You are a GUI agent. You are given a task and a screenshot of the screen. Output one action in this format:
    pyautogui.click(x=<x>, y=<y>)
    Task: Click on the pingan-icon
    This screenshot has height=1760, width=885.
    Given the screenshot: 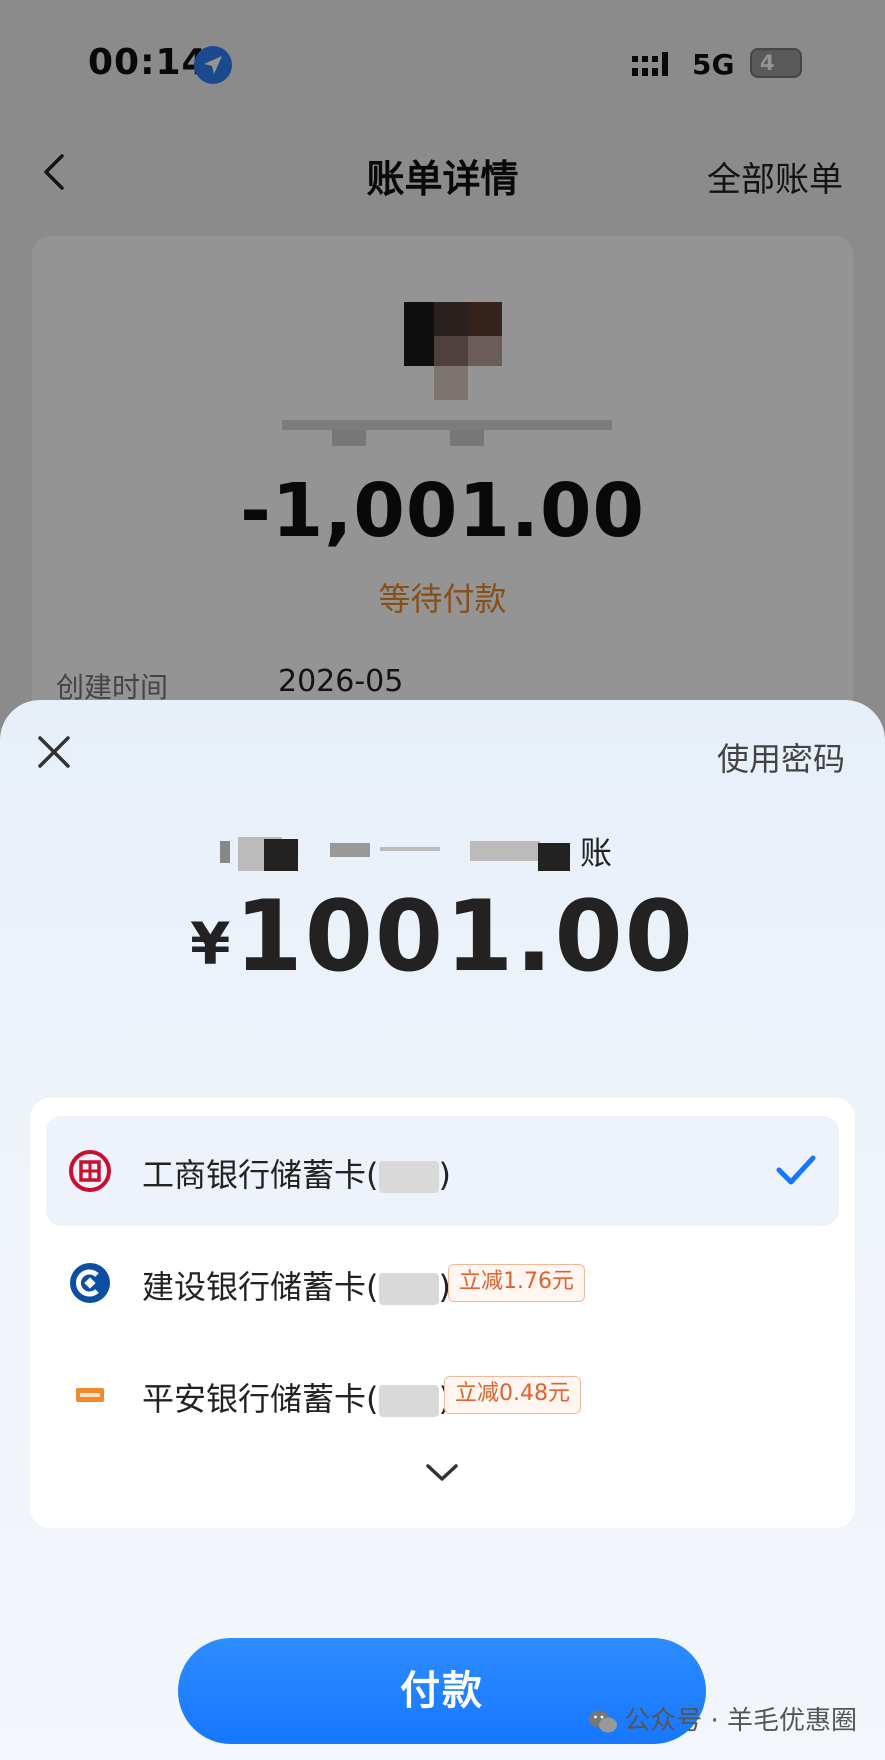 What is the action you would take?
    pyautogui.click(x=90, y=1395)
    